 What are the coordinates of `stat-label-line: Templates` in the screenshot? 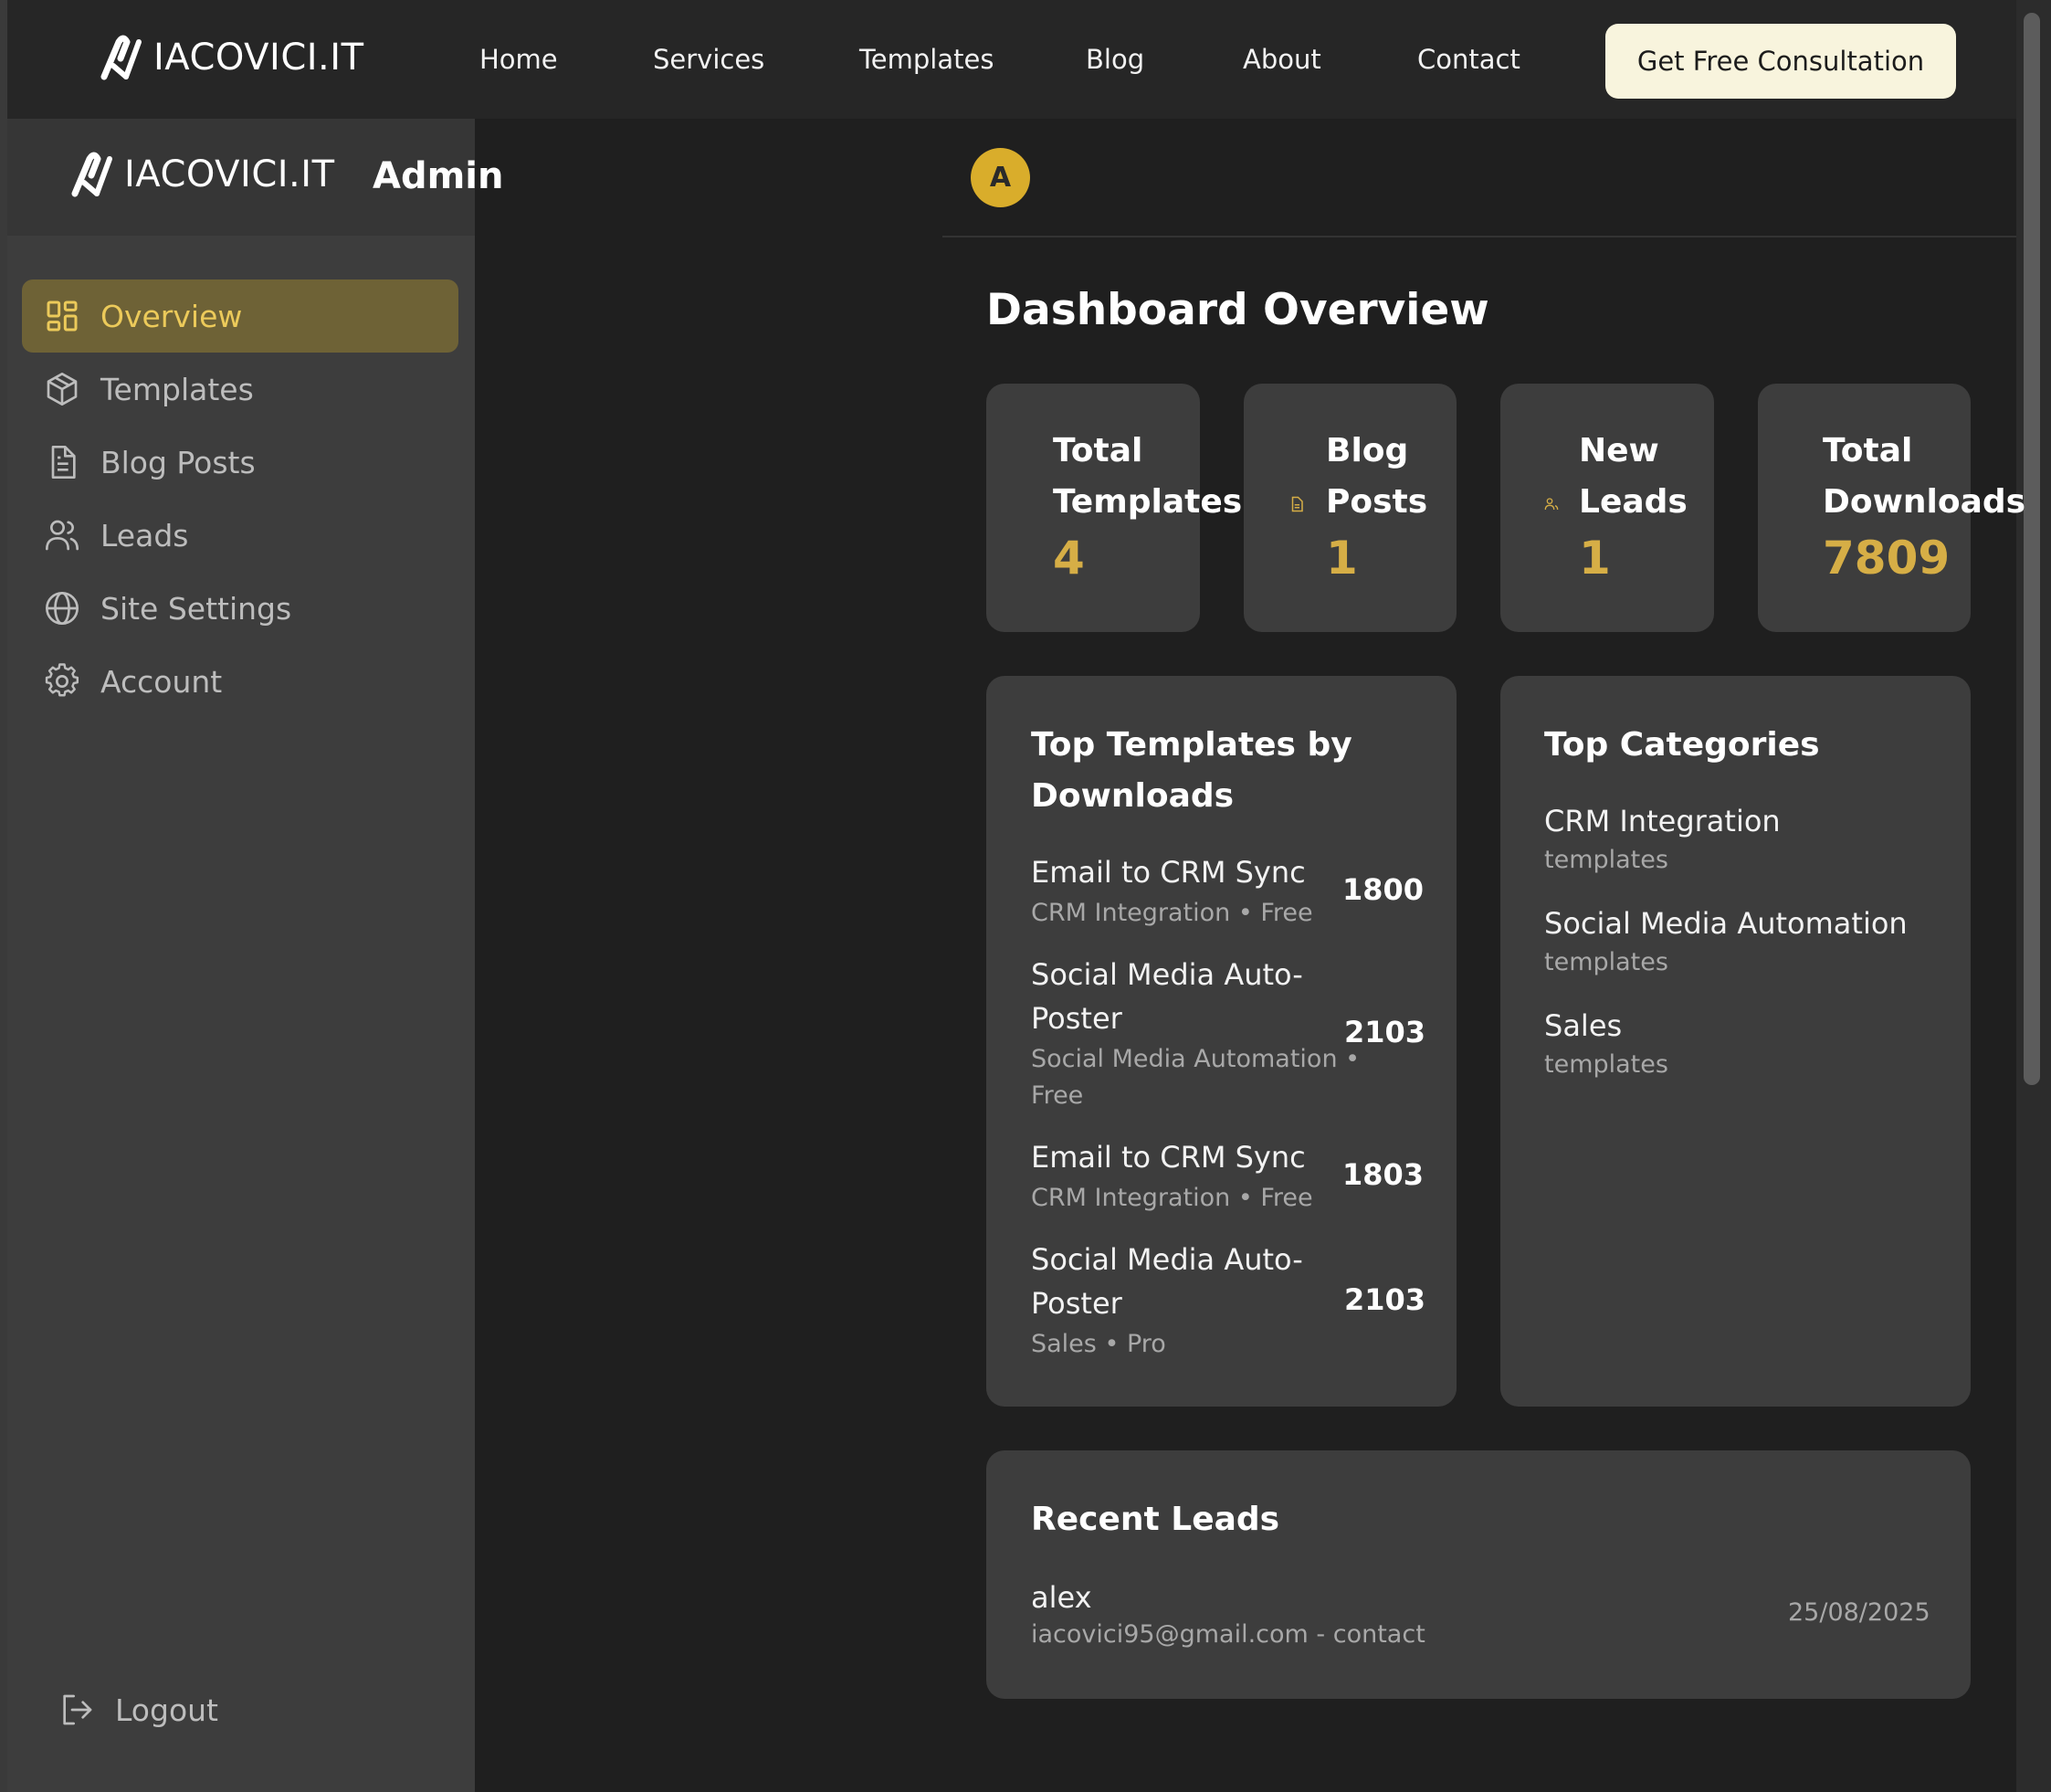 It's located at (1148, 502).